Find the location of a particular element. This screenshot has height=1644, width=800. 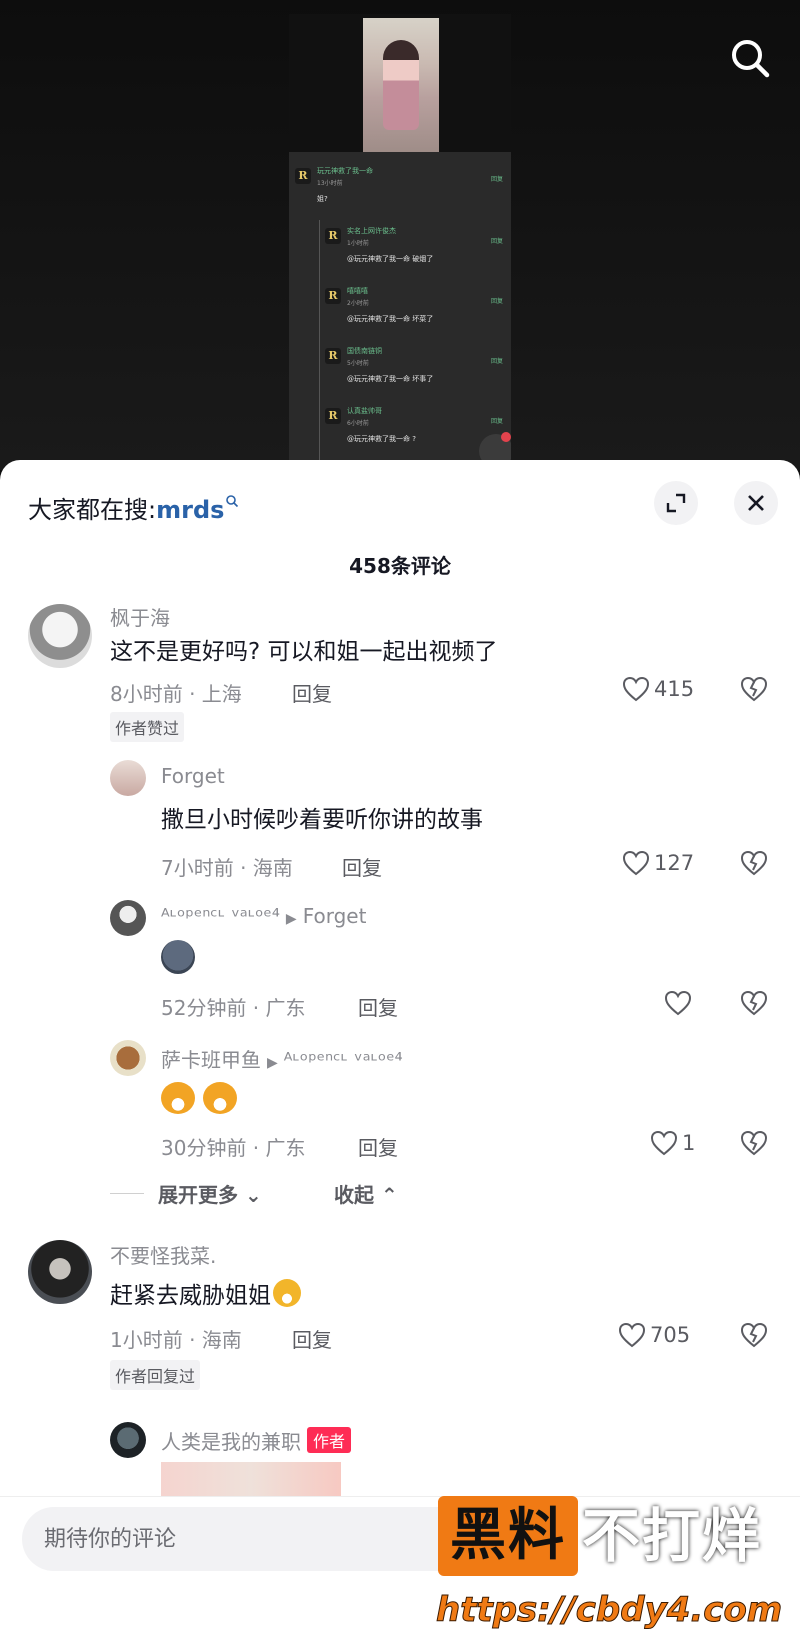

like-button: 127 is located at coordinates (658, 863).